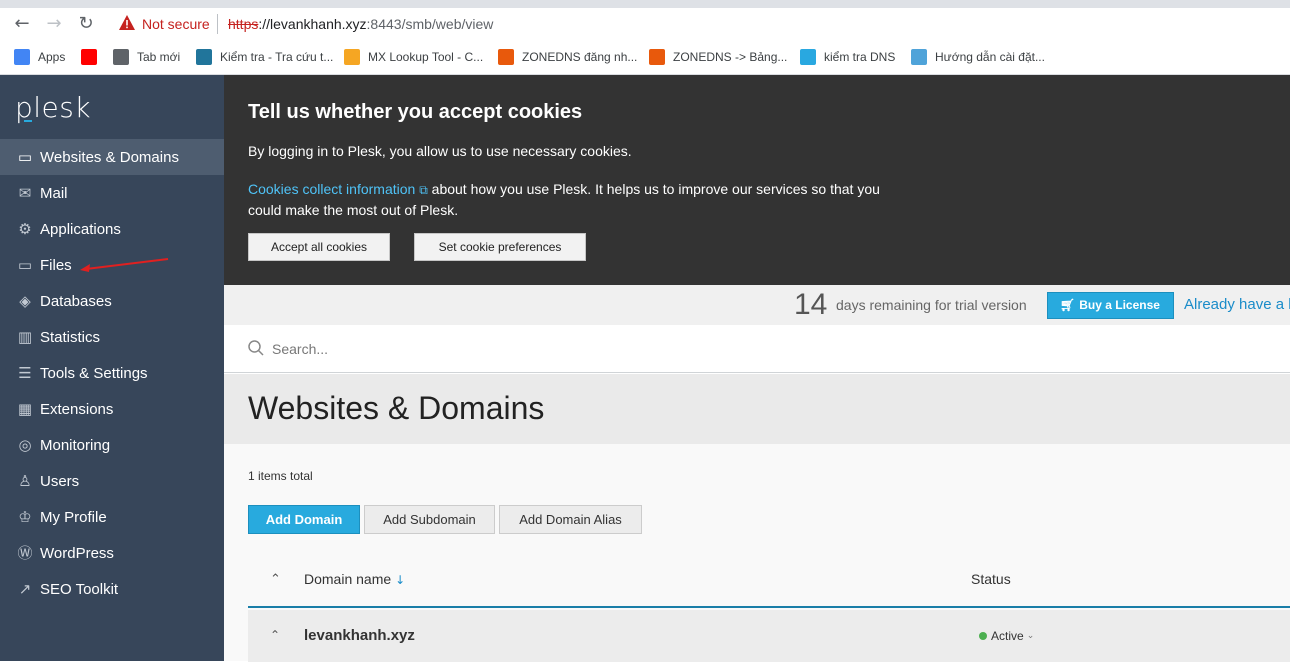 This screenshot has height=662, width=1290. I want to click on sidebar-item-applications: ⚙ Applications, so click(112, 229).